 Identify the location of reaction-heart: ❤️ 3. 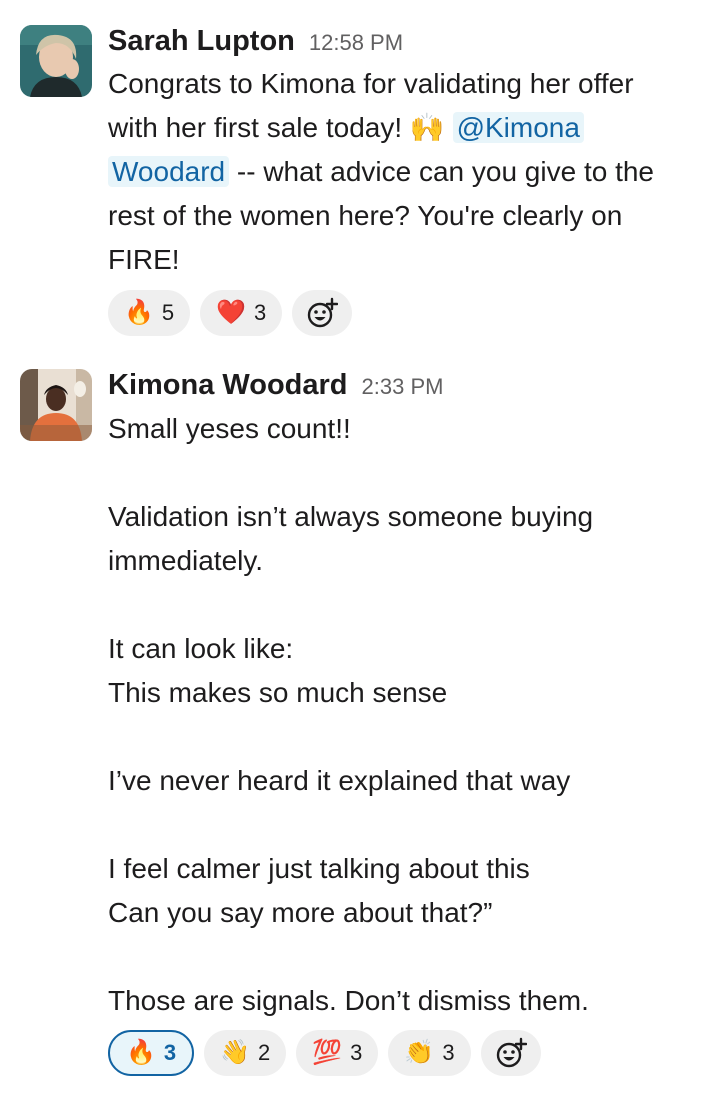
(241, 313).